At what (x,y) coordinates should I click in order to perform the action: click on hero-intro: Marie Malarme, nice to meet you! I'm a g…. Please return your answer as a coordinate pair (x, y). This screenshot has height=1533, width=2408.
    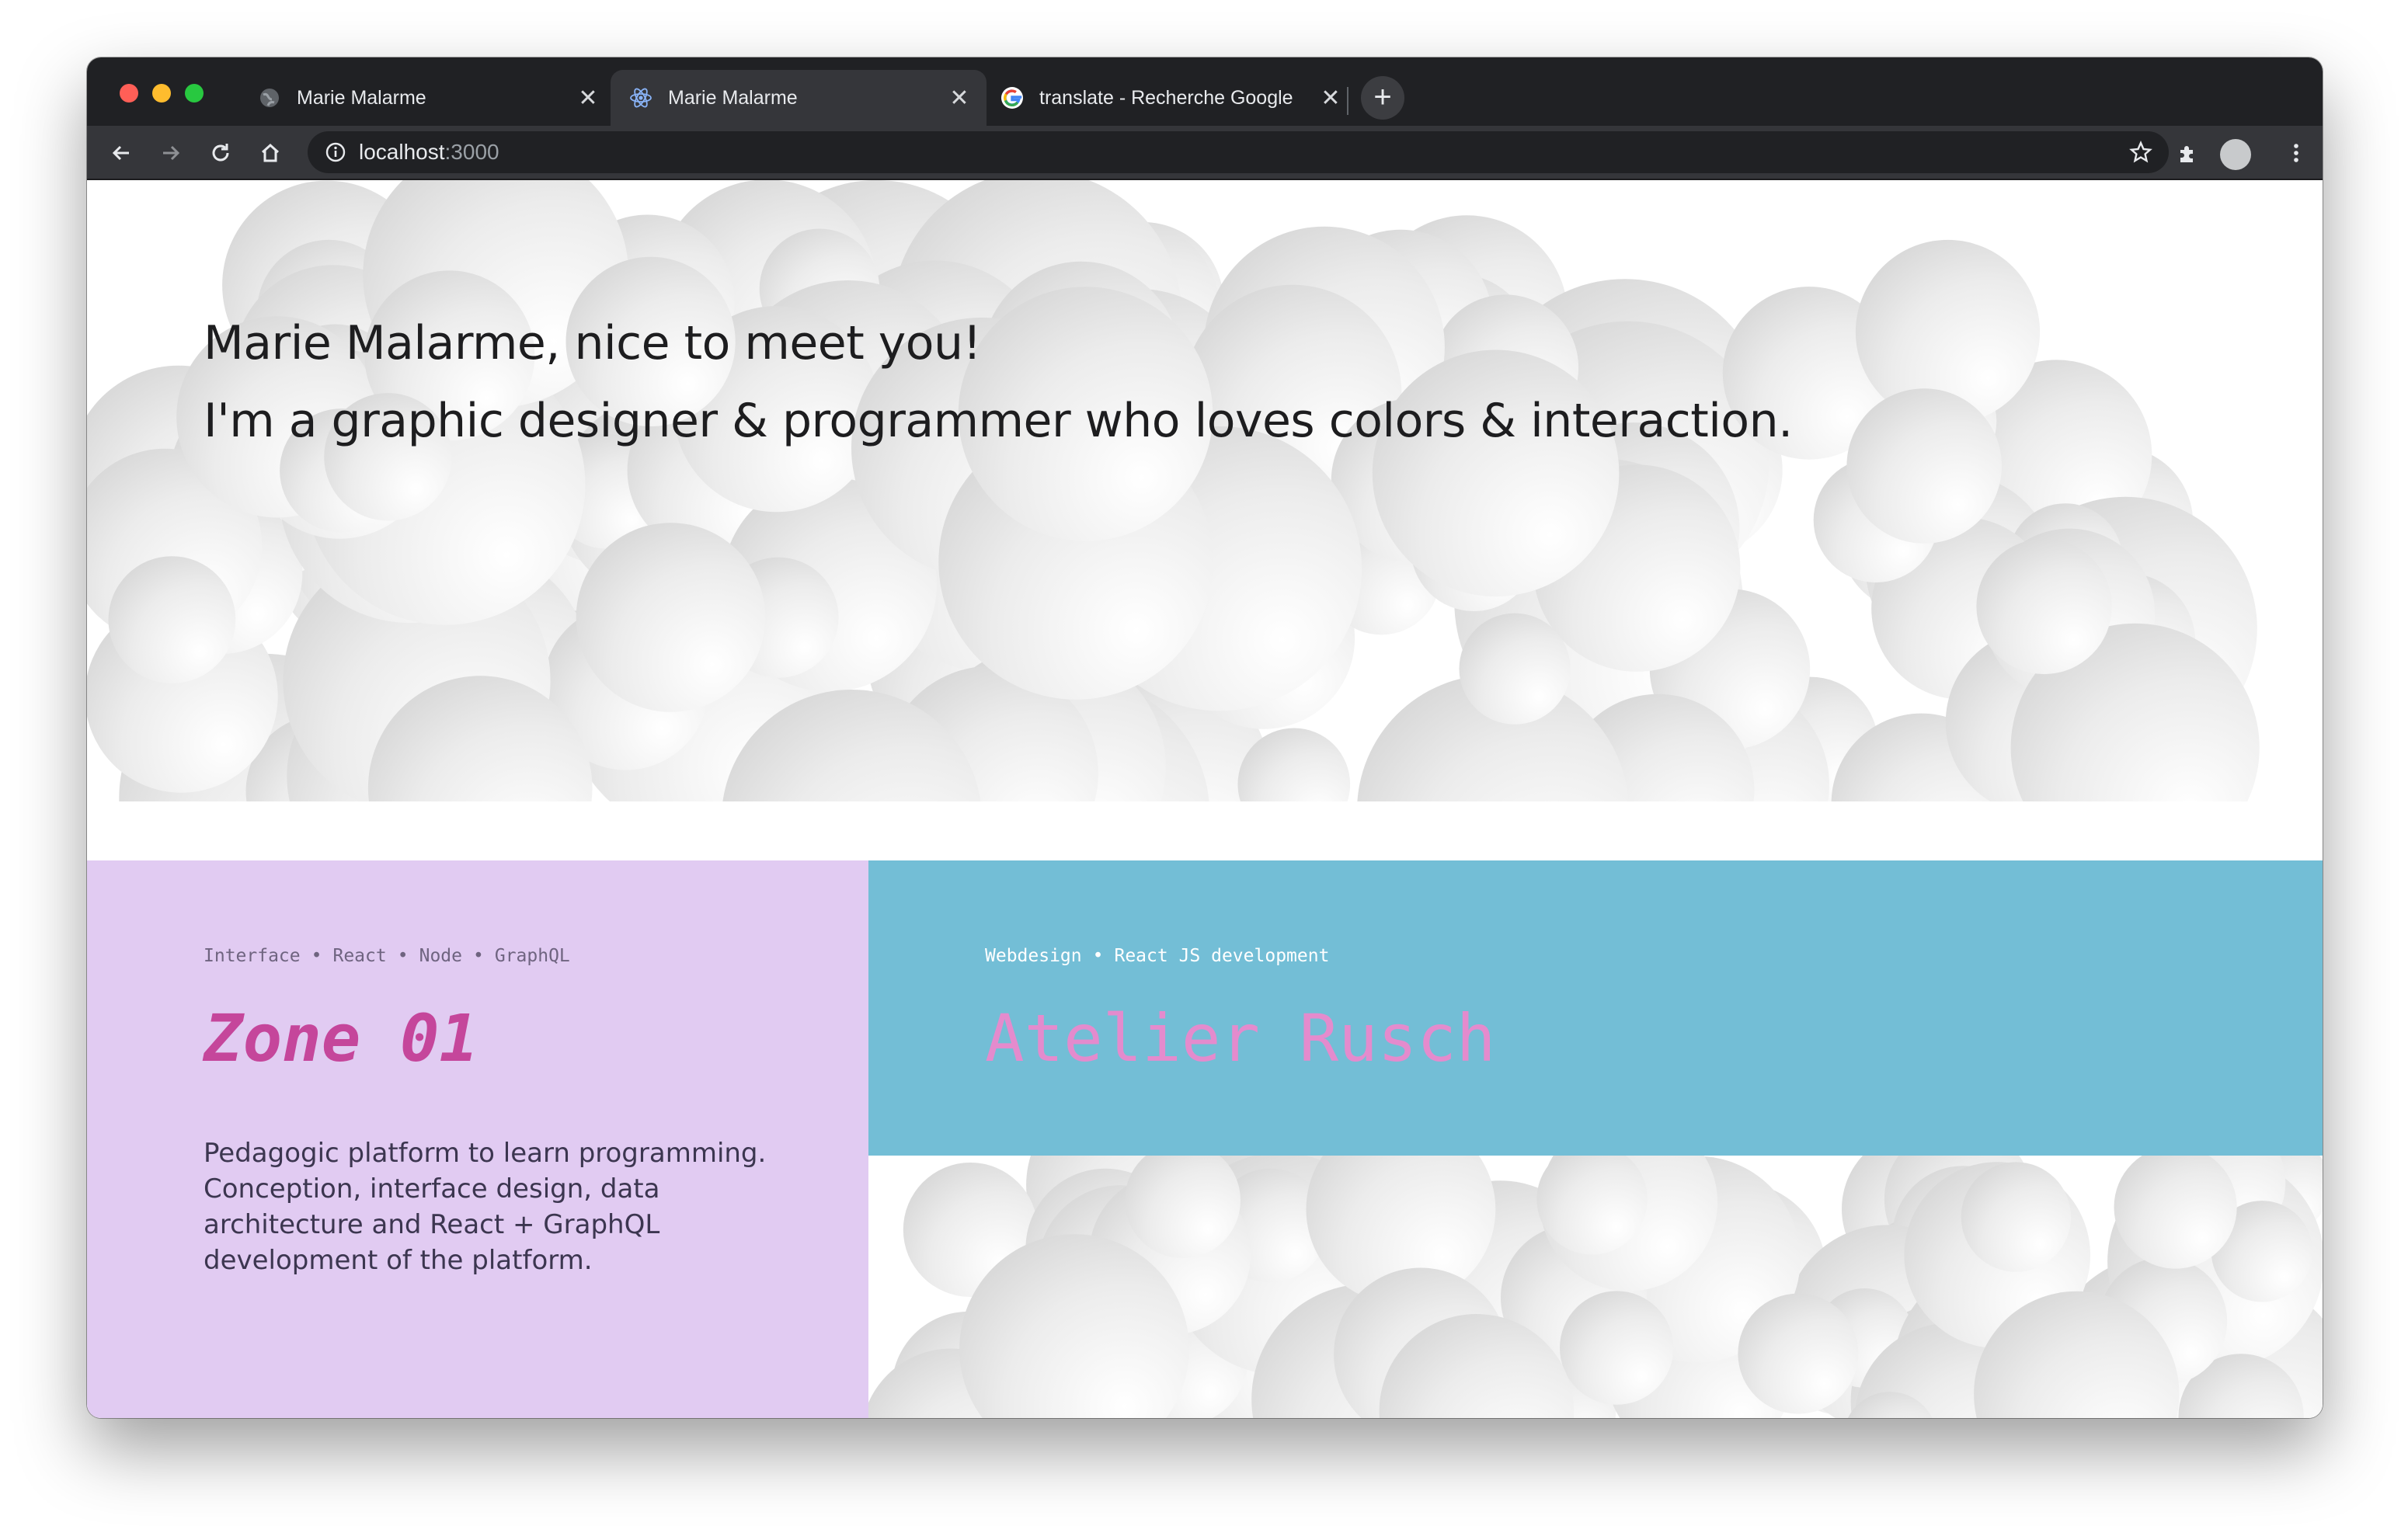
    Looking at the image, I should click on (998, 382).